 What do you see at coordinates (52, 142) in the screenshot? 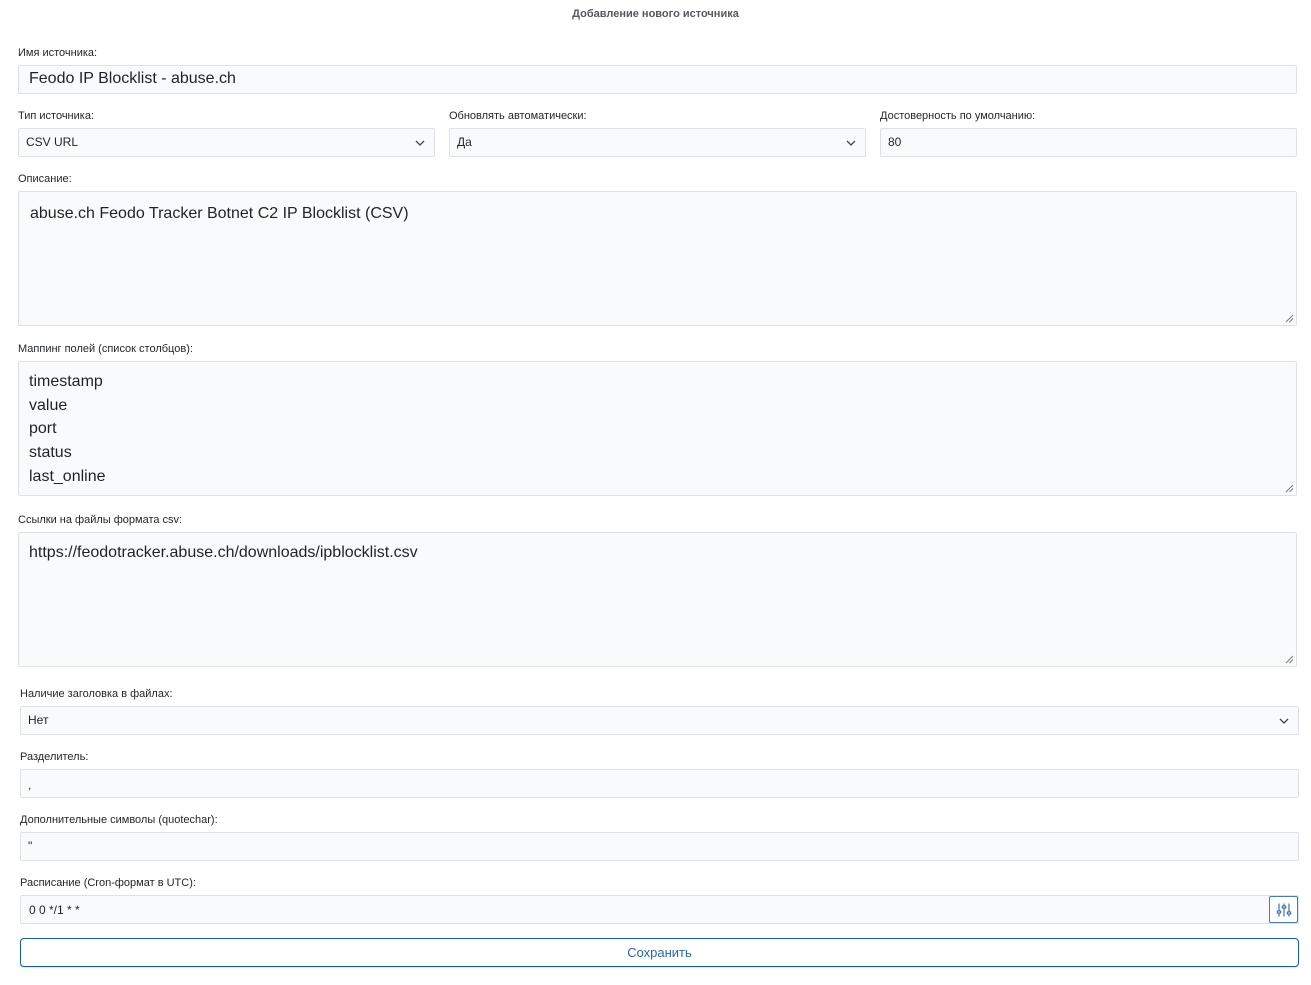
I see `source-type-value: CSV URL` at bounding box center [52, 142].